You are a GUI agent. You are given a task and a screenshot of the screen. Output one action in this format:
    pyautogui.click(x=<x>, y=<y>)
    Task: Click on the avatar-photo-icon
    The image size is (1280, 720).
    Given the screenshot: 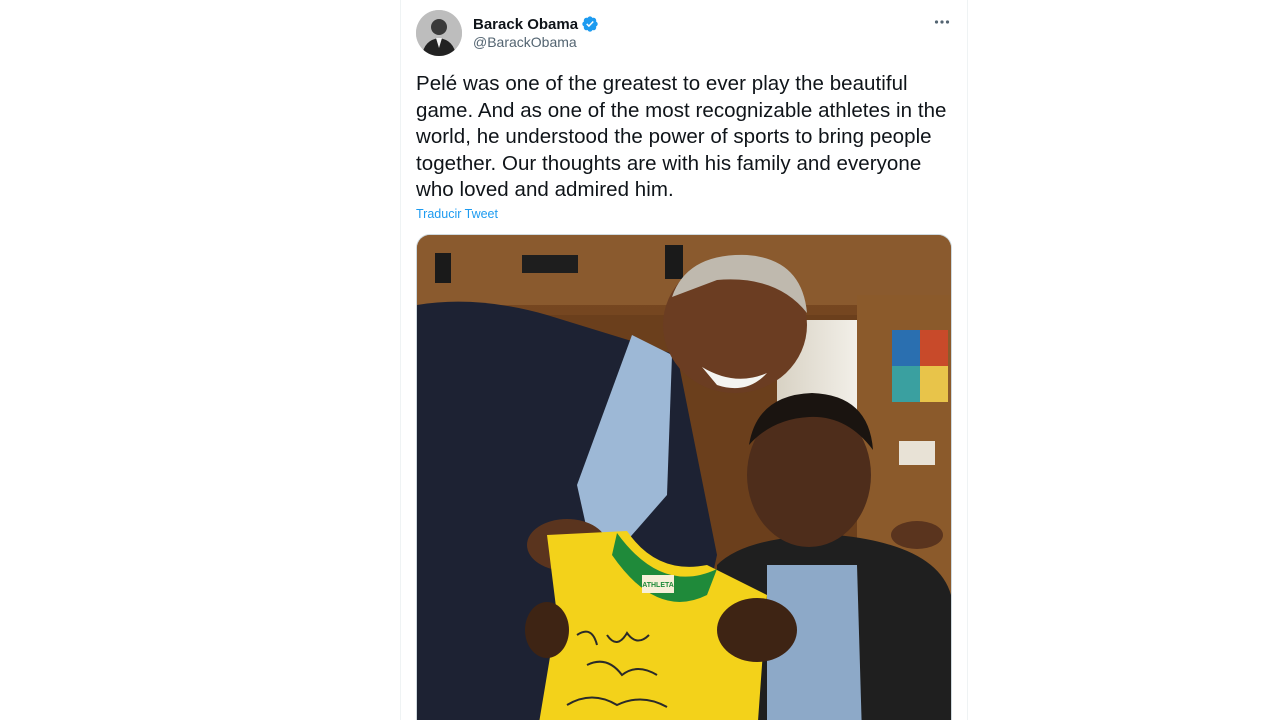 What is the action you would take?
    pyautogui.click(x=439, y=33)
    